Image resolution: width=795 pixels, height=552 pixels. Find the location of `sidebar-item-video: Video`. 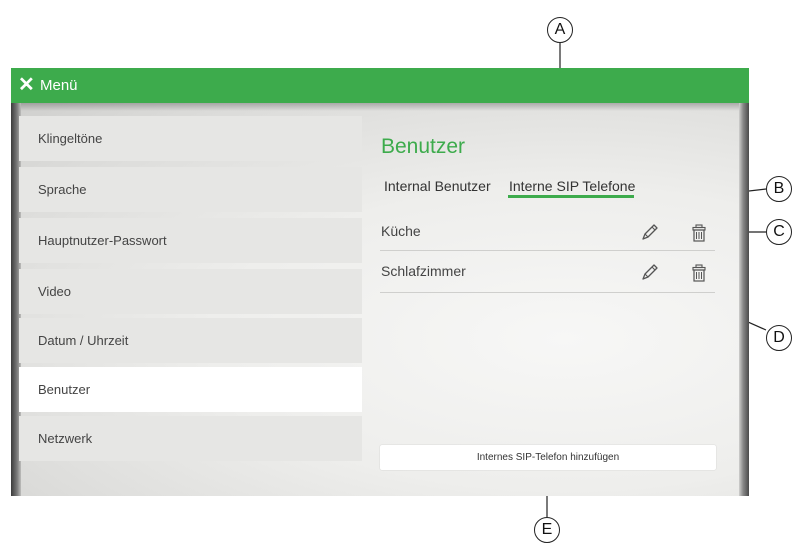

sidebar-item-video: Video is located at coordinates (190, 291).